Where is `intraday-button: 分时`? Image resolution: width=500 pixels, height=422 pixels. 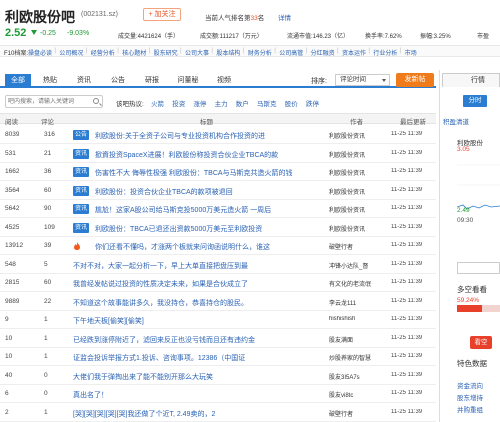 intraday-button: 分时 is located at coordinates (475, 101).